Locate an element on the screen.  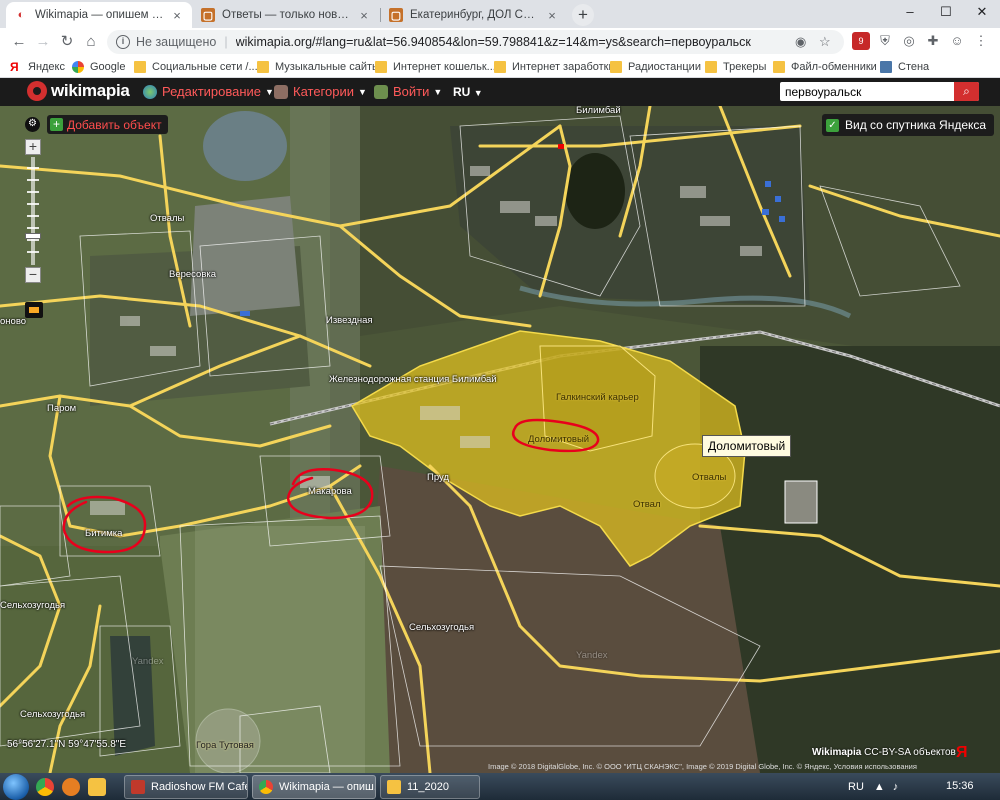
map-label-selkhozugodya: Сельхозугодья is located at coordinates (441, 627).